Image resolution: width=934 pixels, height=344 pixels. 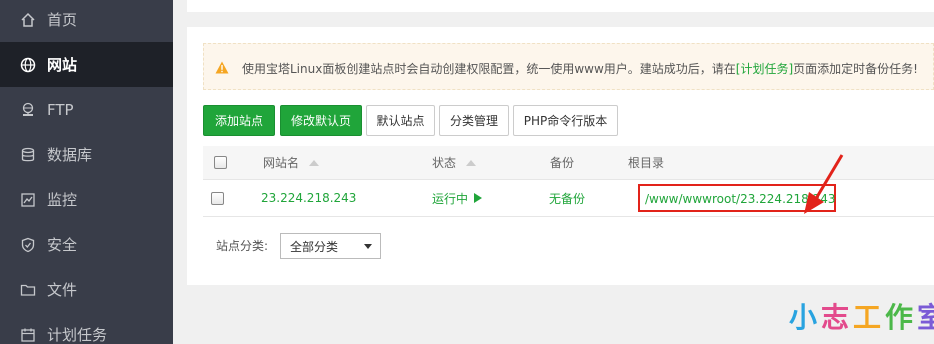 What do you see at coordinates (314, 246) in the screenshot?
I see `site-category-selected: 全部分类` at bounding box center [314, 246].